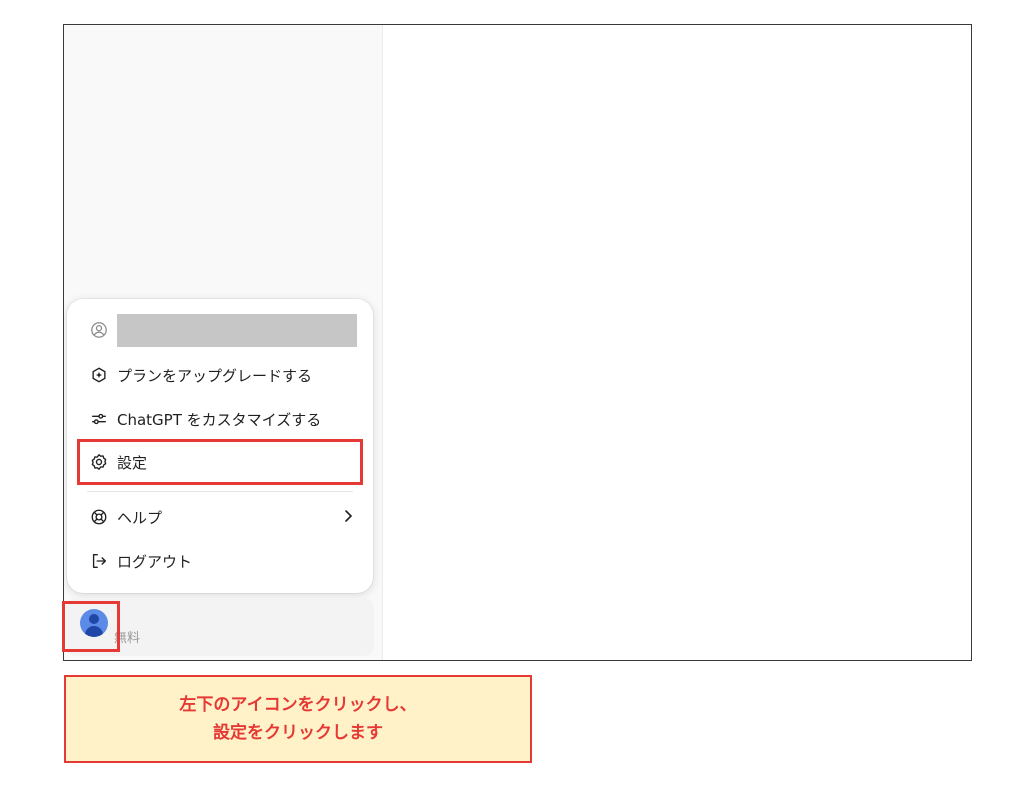  What do you see at coordinates (140, 517) in the screenshot?
I see `menu-item-label: ヘルプ` at bounding box center [140, 517].